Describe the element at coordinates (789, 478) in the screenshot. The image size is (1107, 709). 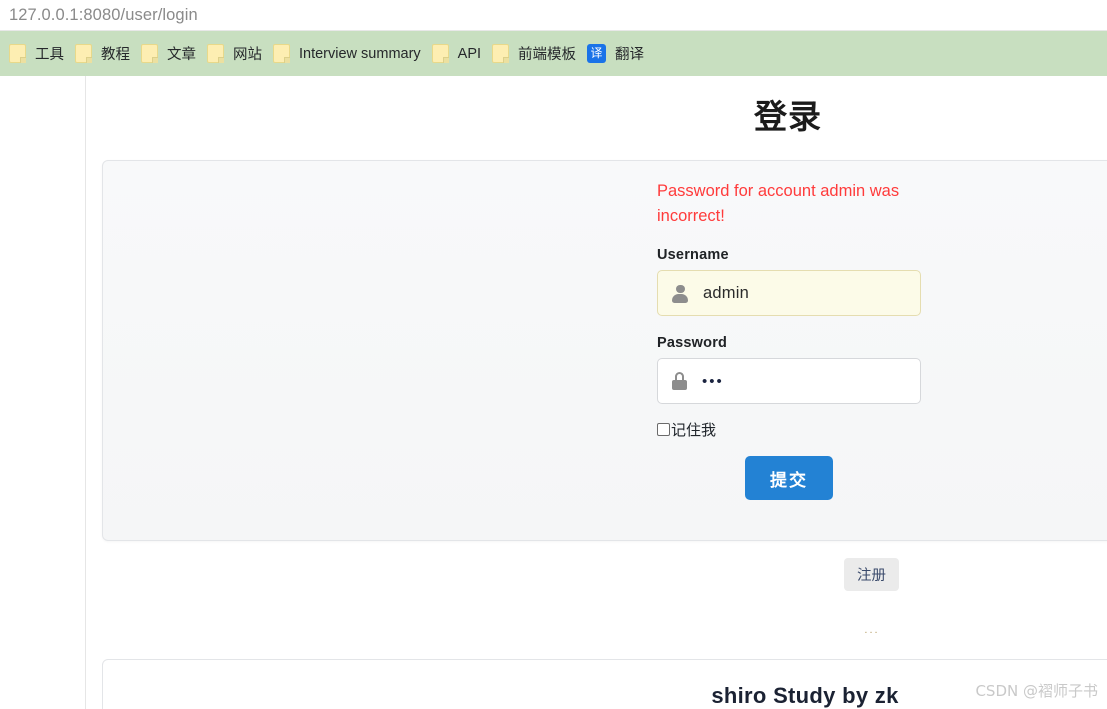
I see `submit-button: 提交` at that location.